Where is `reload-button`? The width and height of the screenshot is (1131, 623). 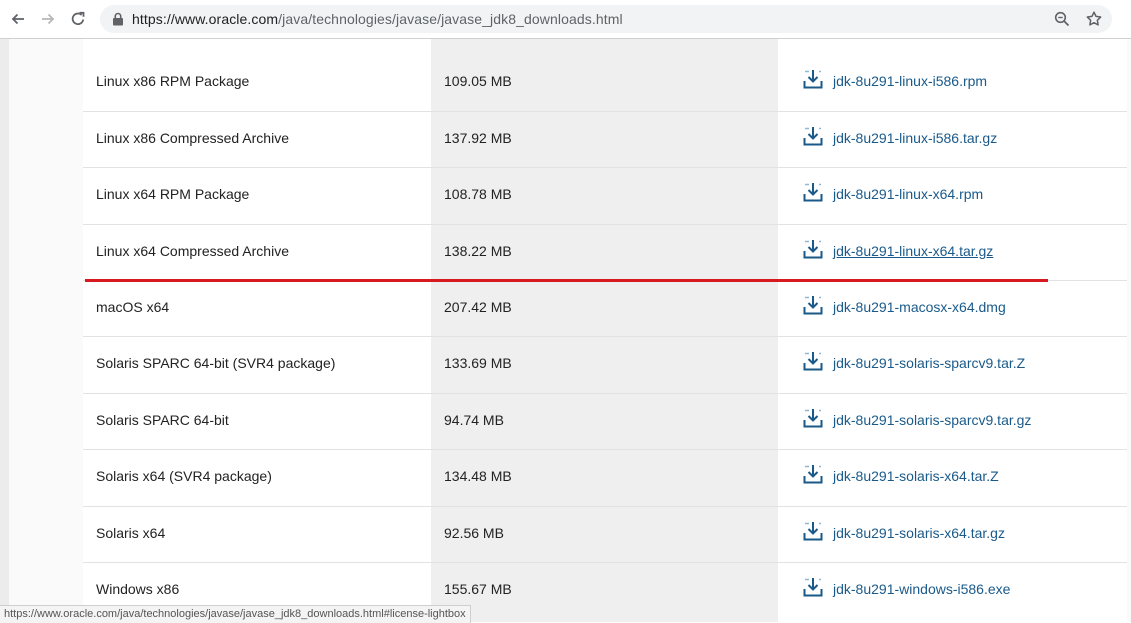 reload-button is located at coordinates (78, 19).